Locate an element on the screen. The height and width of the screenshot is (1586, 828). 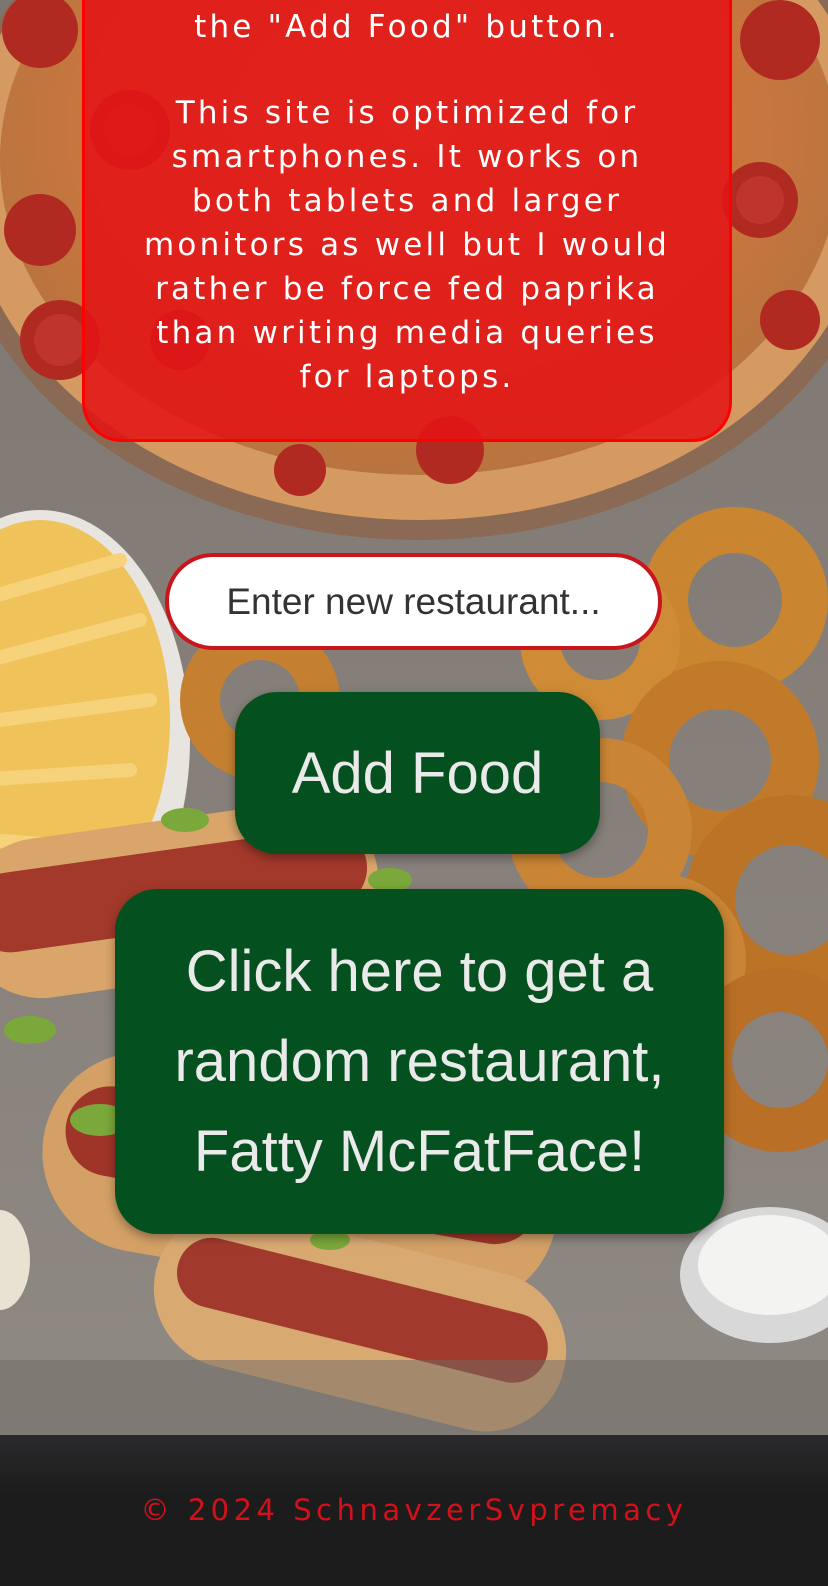
footer-copyright: © 2024 SchnavzerSvpremacy is located at coordinates (414, 1510).